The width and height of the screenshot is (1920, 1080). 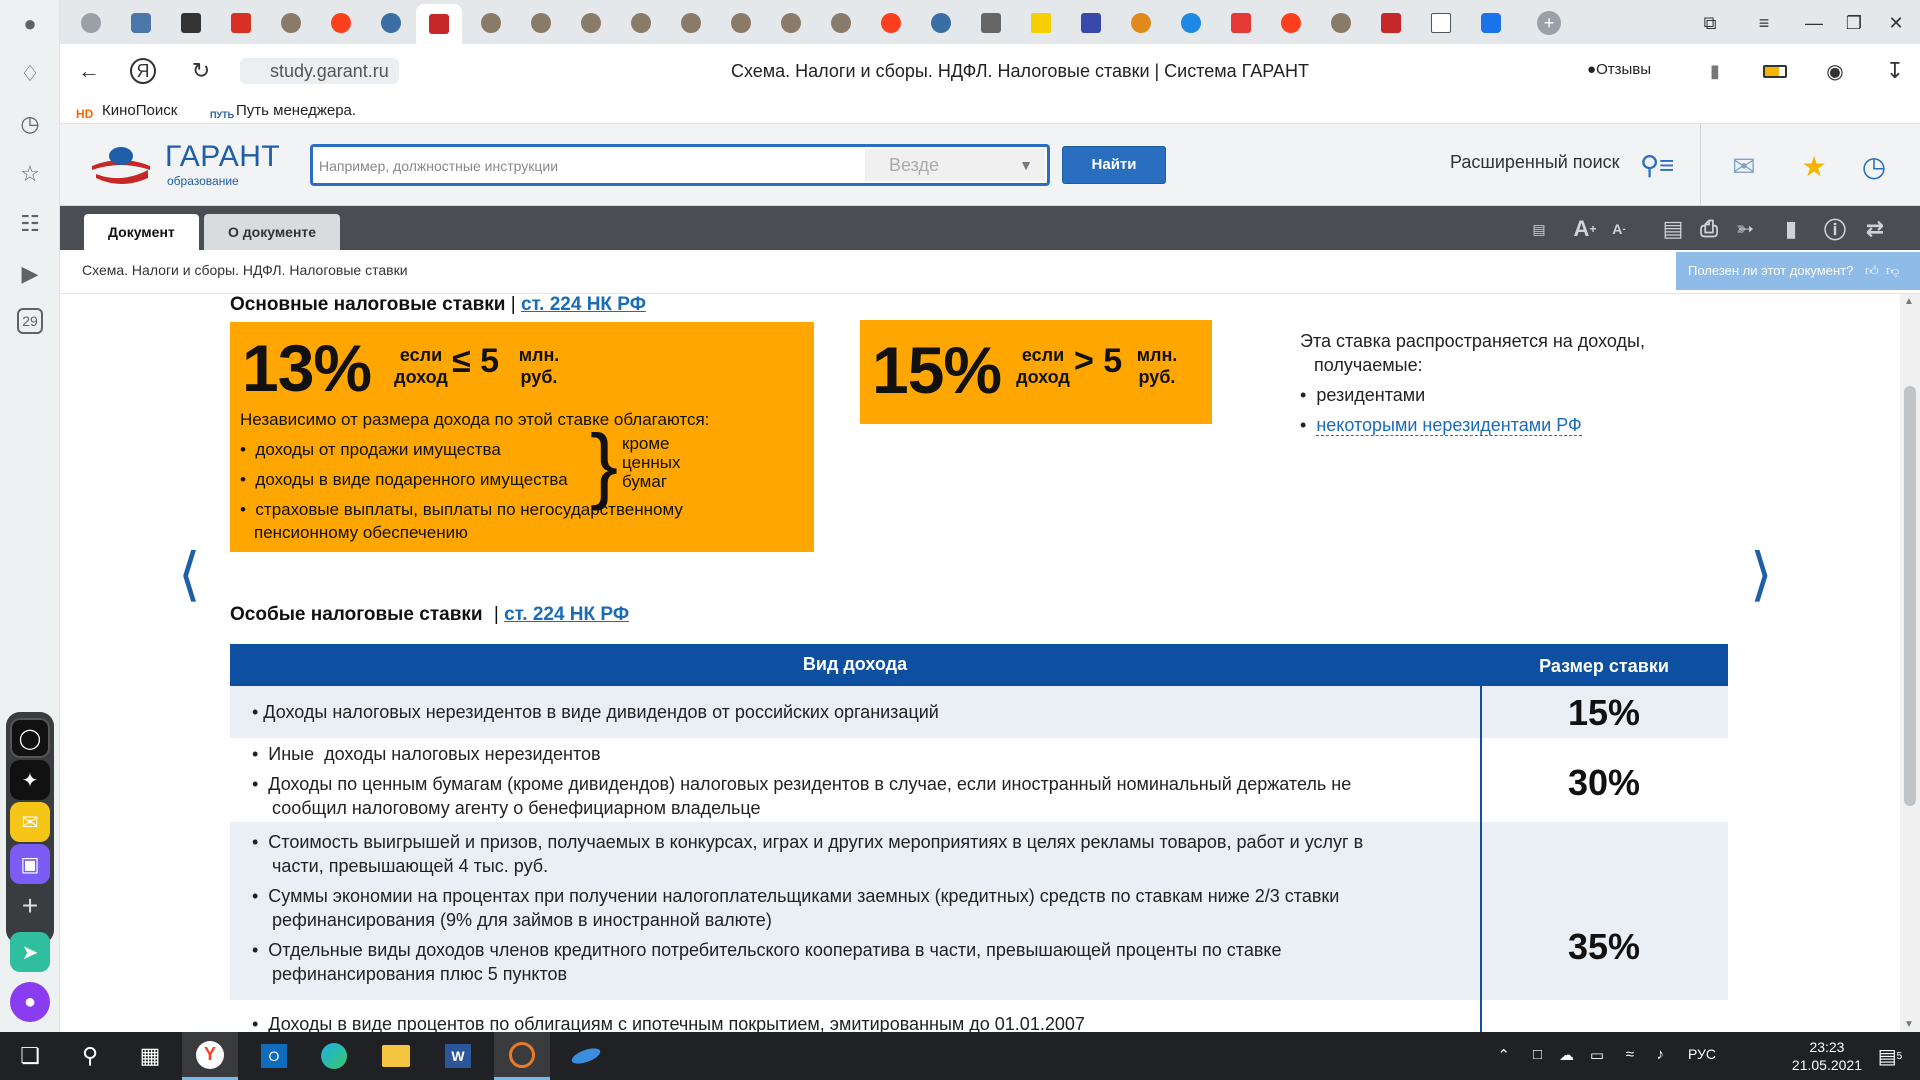 What do you see at coordinates (1114, 165) in the screenshot?
I see `search-button: Найти` at bounding box center [1114, 165].